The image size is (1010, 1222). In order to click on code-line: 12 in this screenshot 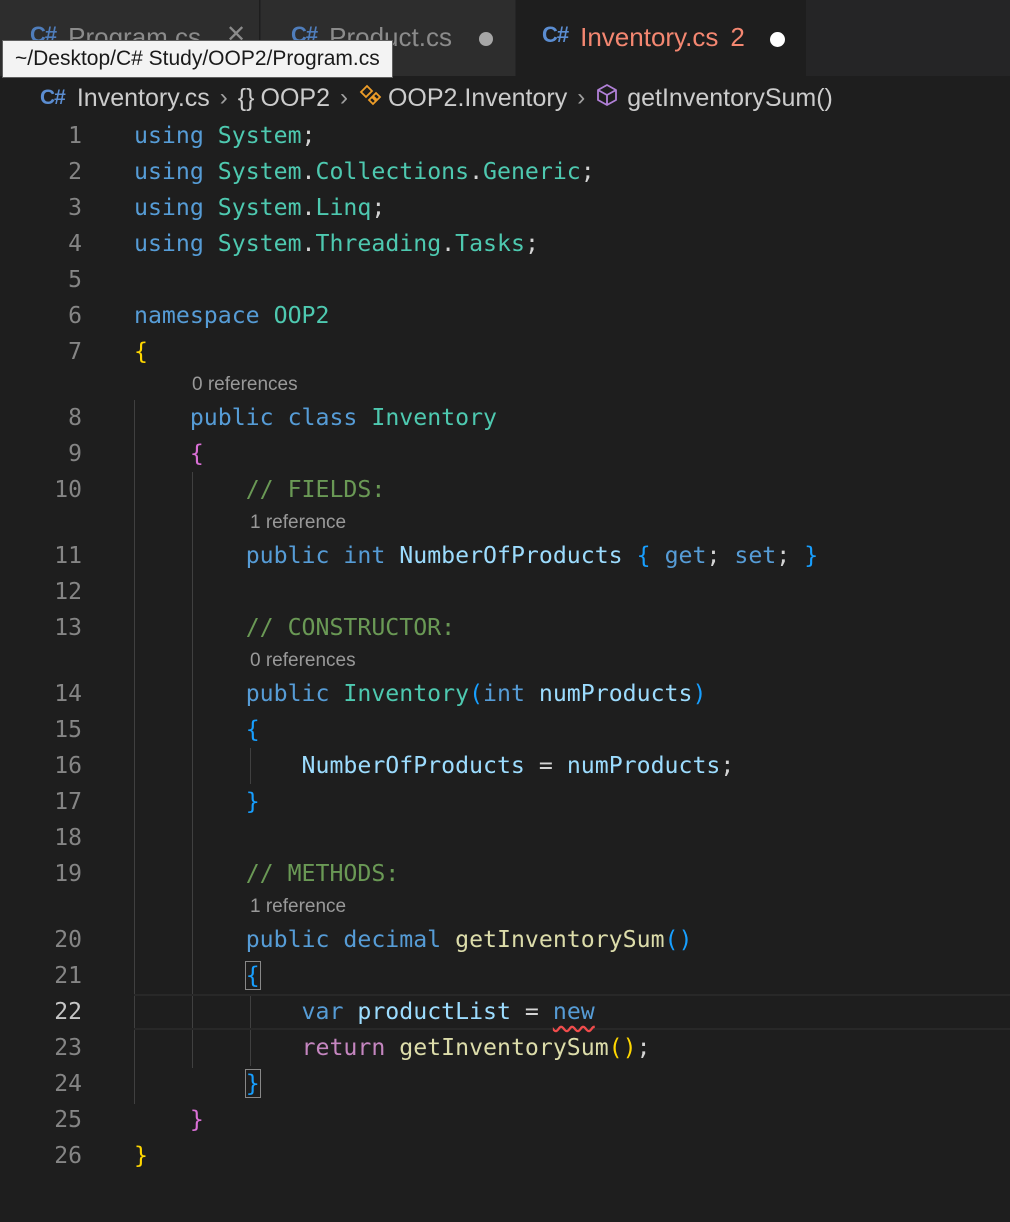, I will do `click(505, 592)`.